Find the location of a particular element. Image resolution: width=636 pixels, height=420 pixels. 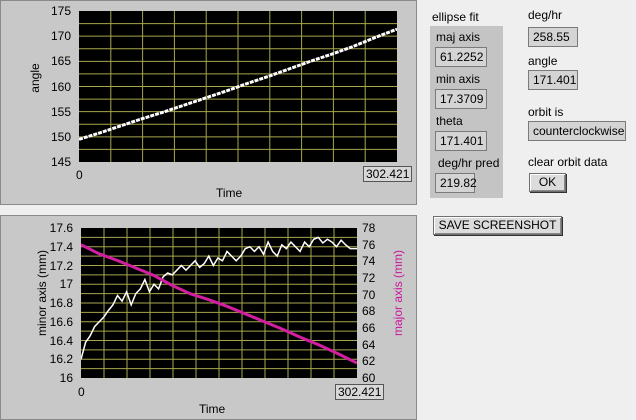

min-axis-value: 17.3709 is located at coordinates (461, 99).